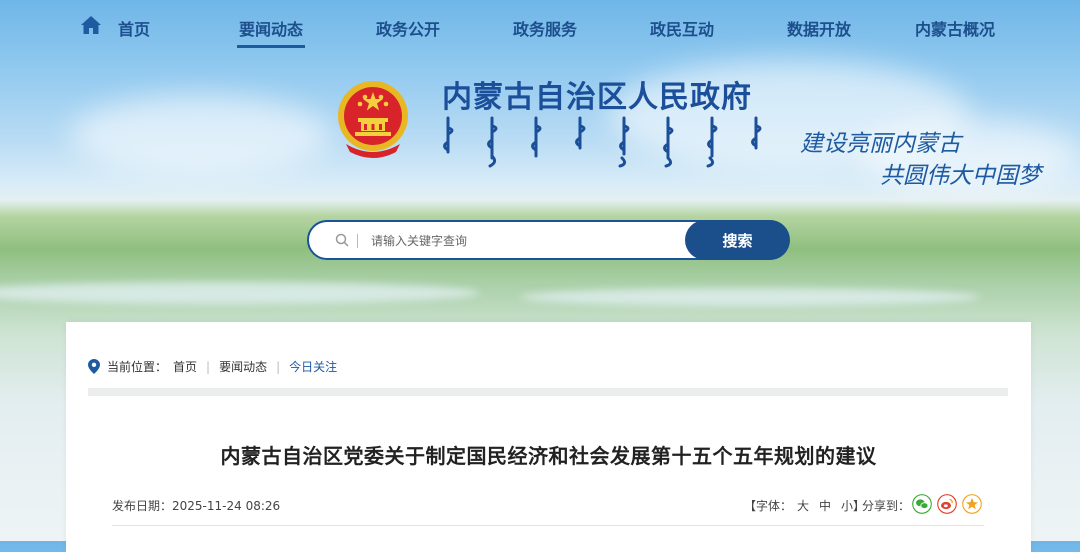 This screenshot has height=552, width=1080. I want to click on nav-item-interaction: 政民互动, so click(682, 28).